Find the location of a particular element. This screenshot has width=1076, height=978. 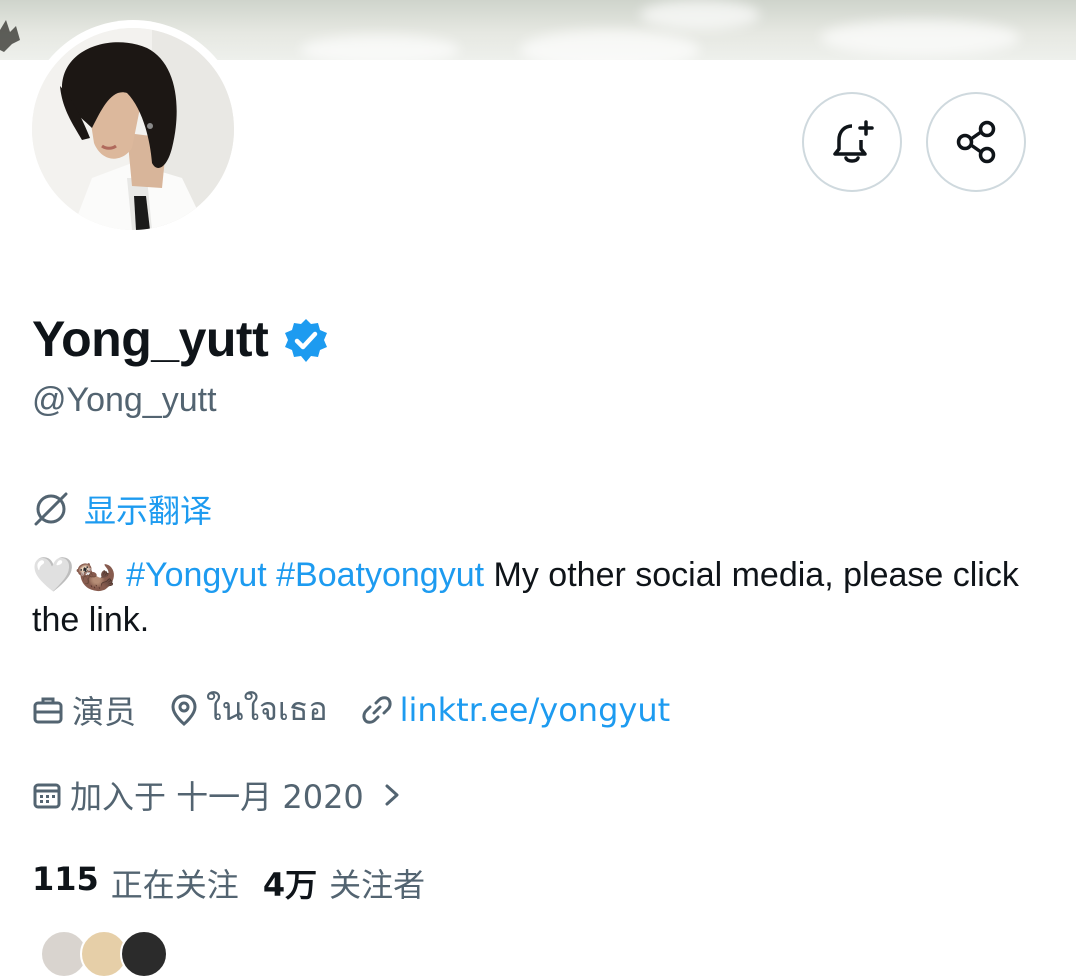

avatar is located at coordinates (133, 129).